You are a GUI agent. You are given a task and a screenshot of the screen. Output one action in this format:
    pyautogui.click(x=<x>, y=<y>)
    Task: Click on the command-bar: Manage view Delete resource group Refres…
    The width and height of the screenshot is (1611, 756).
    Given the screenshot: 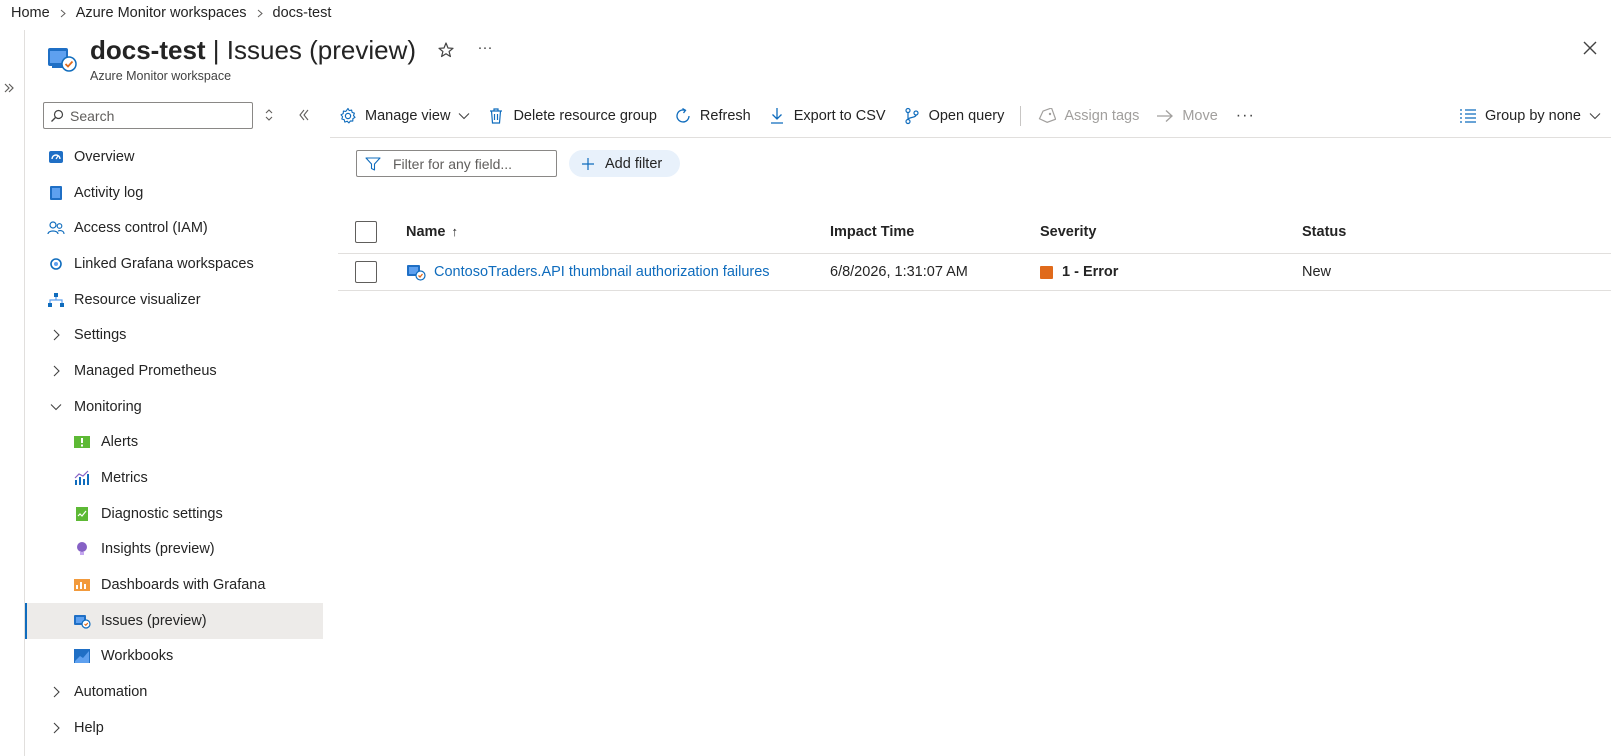 What is the action you would take?
    pyautogui.click(x=796, y=116)
    